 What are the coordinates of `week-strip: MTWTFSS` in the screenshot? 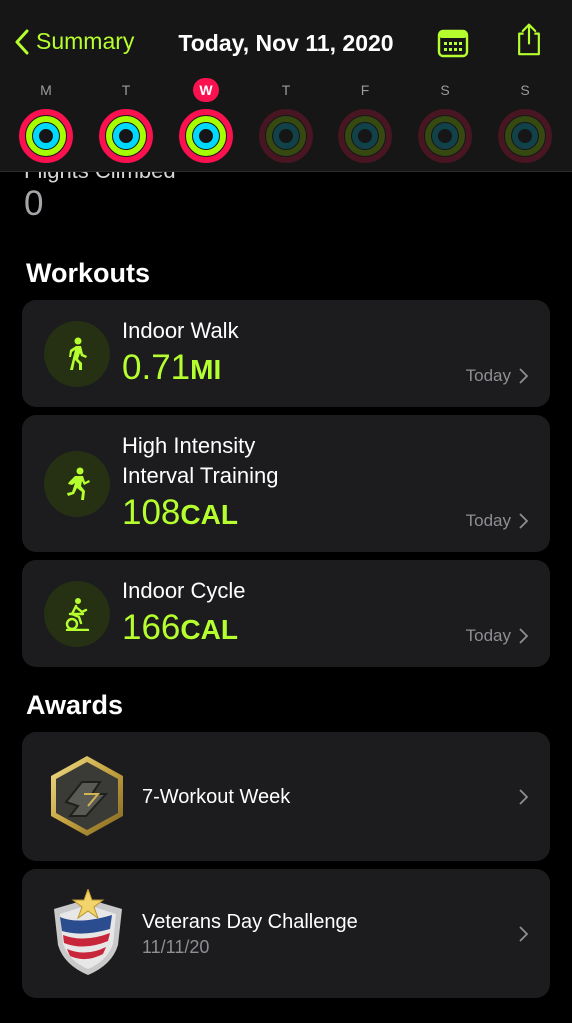 It's located at (286, 123).